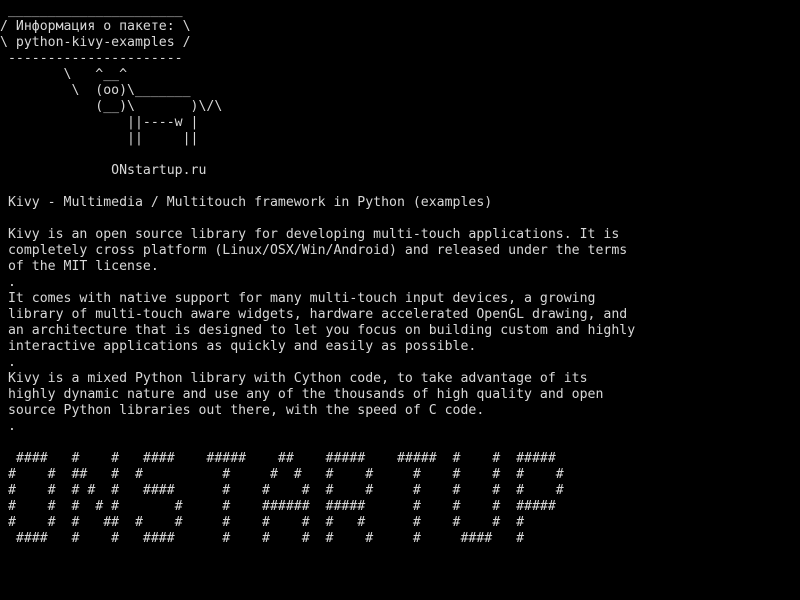  What do you see at coordinates (111, 106) in the screenshot?
I see `cowsay-cow-line: (__)\ )\/\` at bounding box center [111, 106].